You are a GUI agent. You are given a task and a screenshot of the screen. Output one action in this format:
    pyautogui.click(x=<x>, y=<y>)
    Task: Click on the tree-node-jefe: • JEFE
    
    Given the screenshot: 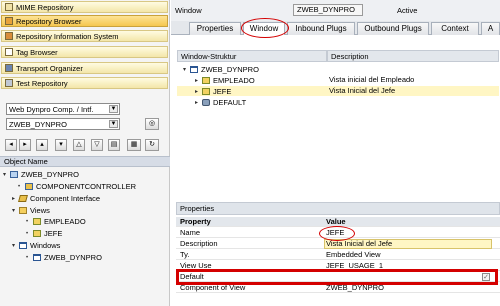 What is the action you would take?
    pyautogui.click(x=44, y=233)
    